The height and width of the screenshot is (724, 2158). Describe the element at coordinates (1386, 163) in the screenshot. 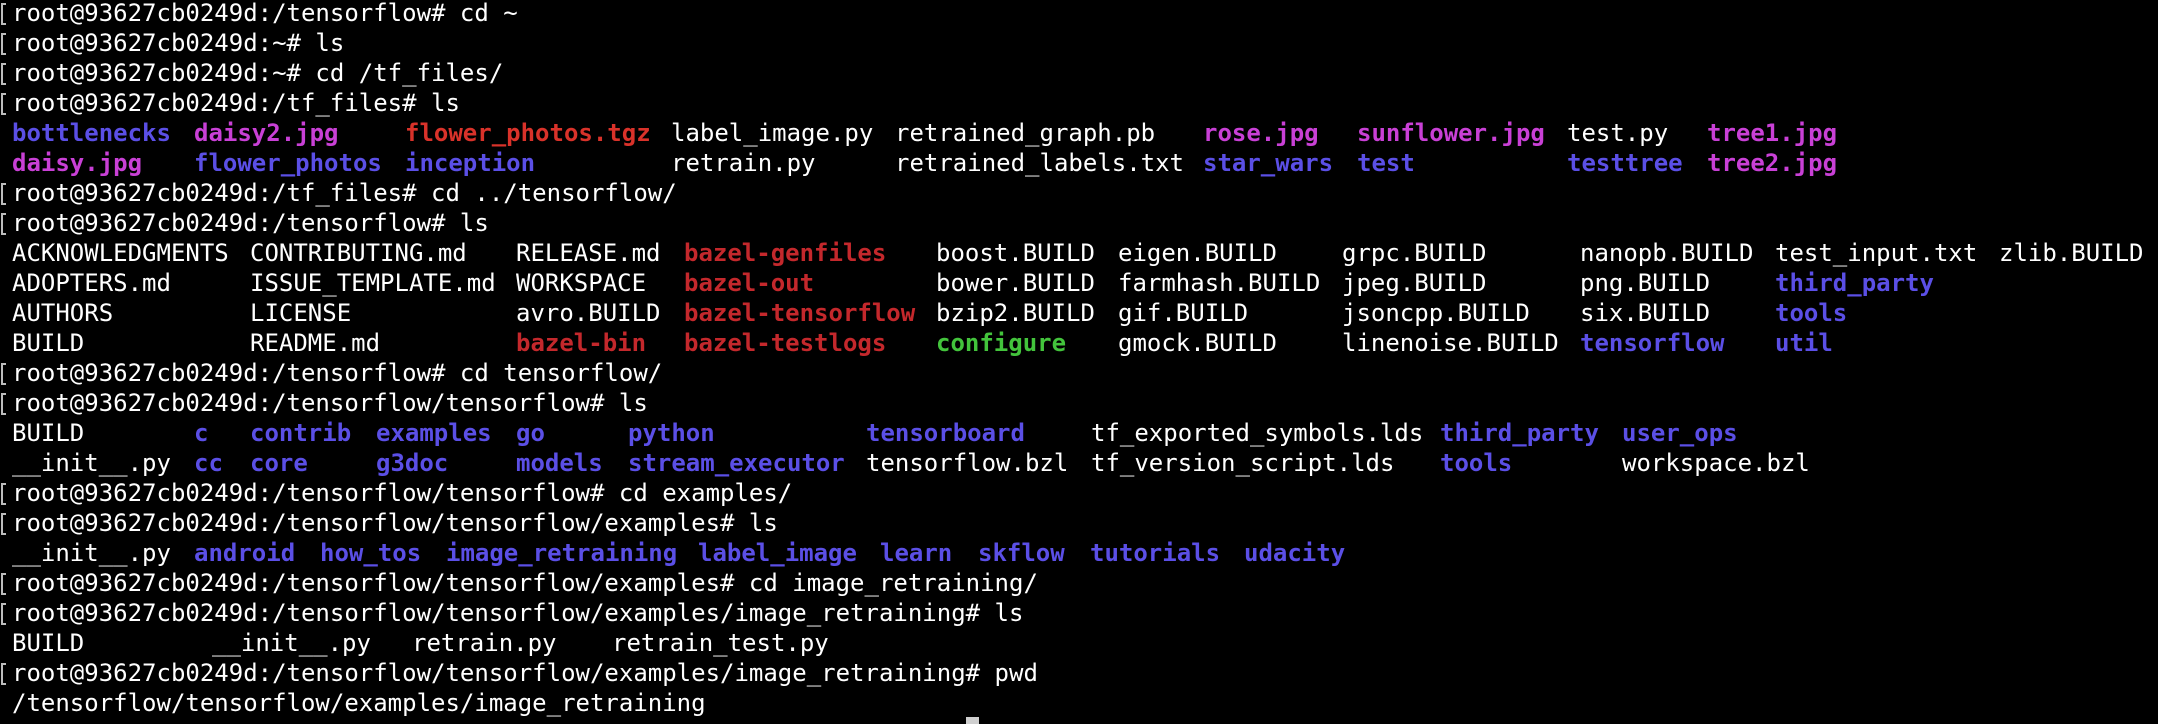

I see `directory-test: test` at that location.